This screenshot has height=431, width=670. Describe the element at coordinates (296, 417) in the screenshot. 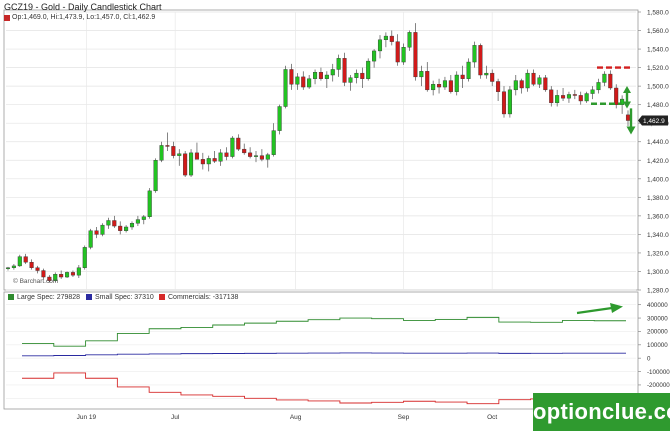

I see `time-tick-label: Aug` at that location.